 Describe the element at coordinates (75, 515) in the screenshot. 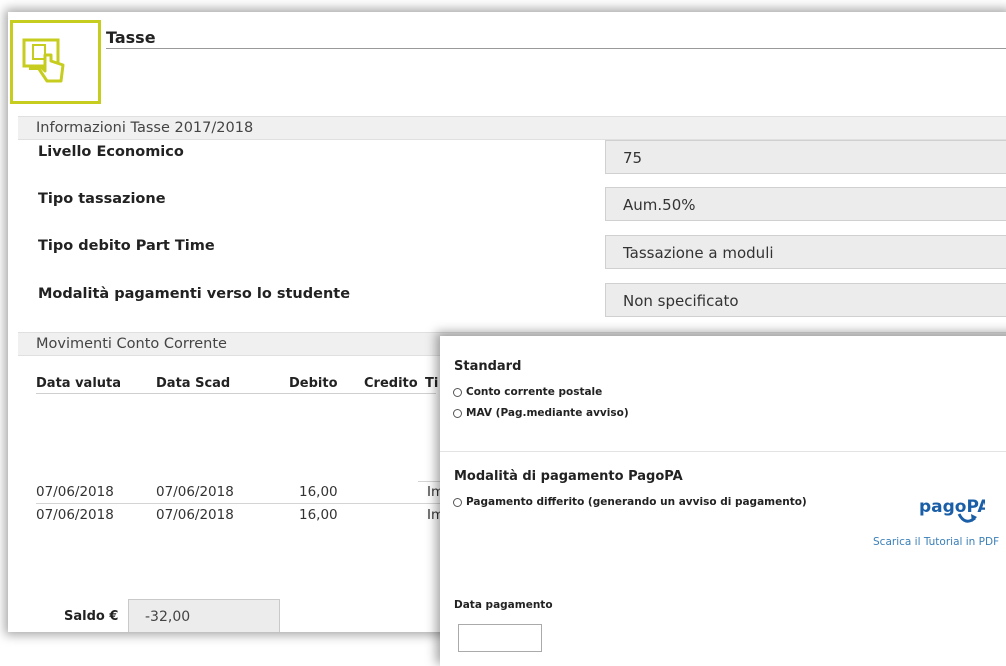

I see `table-row-1-data-valuta: 07/06/2018` at that location.